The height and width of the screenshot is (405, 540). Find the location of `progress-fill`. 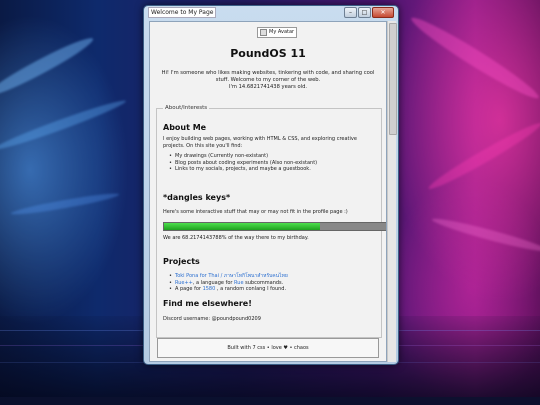

progress-fill is located at coordinates (242, 226).